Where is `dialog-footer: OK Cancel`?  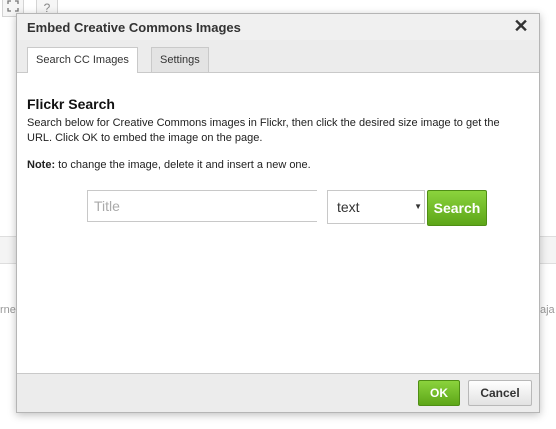
dialog-footer: OK Cancel is located at coordinates (278, 392).